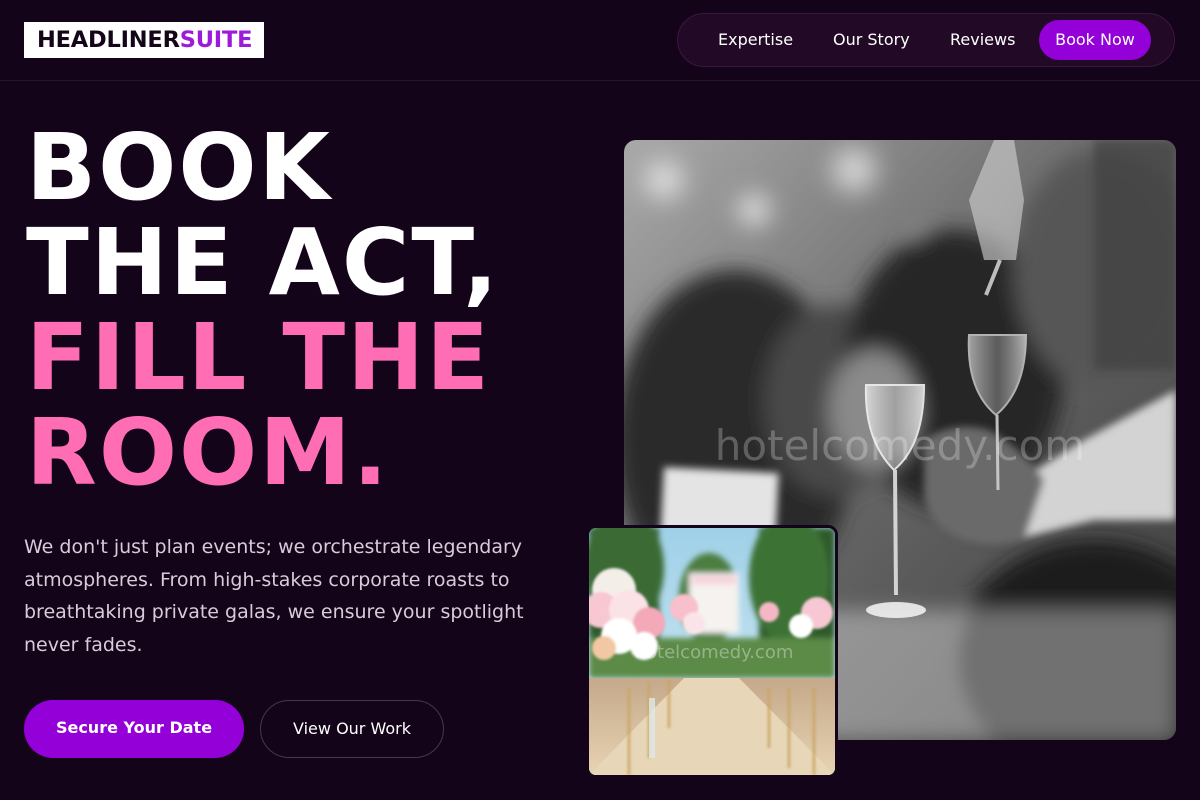 The height and width of the screenshot is (800, 1200). I want to click on brand-logo-part2: SUITE, so click(216, 39).